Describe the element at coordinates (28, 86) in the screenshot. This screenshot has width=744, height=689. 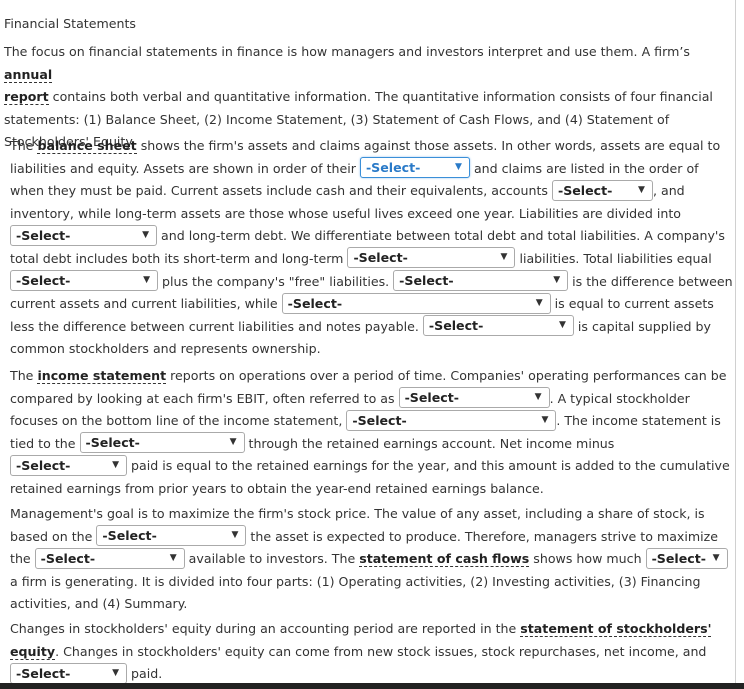
I see `keyword-annual-report: annual report` at that location.